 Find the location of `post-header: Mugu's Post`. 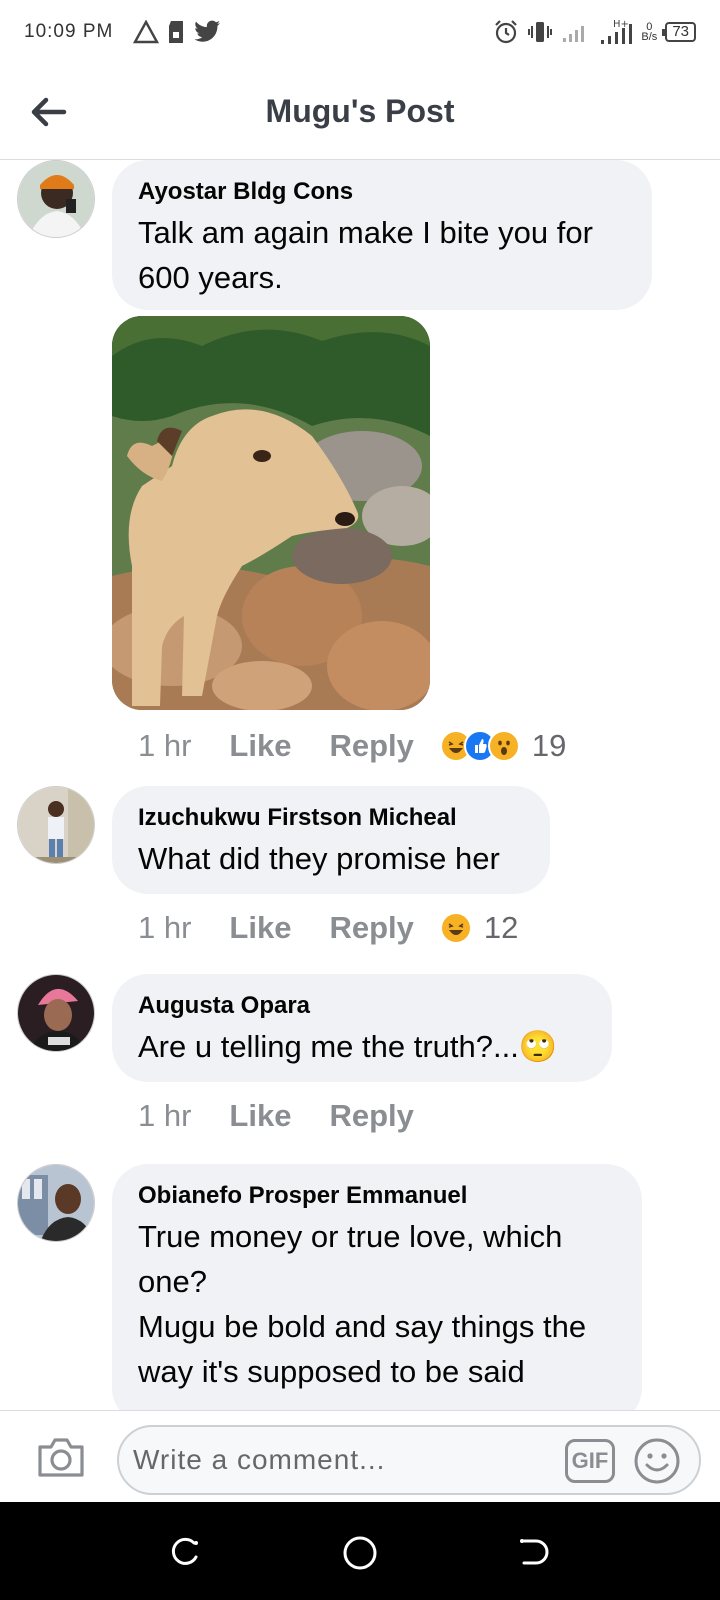

post-header: Mugu's Post is located at coordinates (360, 112).